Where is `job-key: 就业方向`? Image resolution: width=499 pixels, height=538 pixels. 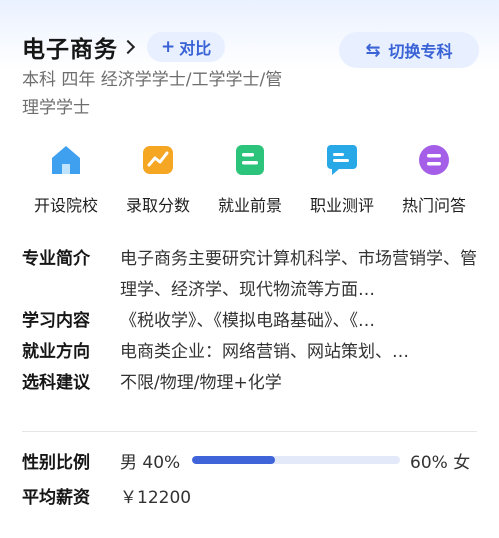
job-key: 就业方向 is located at coordinates (56, 352).